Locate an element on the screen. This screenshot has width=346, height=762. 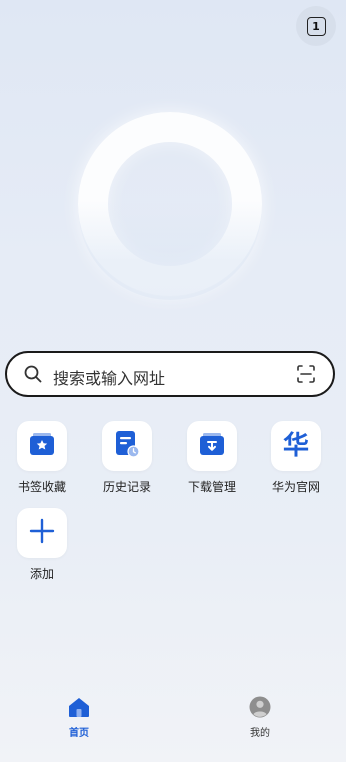
shortcut-bookmarks: 书签收藏 is located at coordinates (42, 458).